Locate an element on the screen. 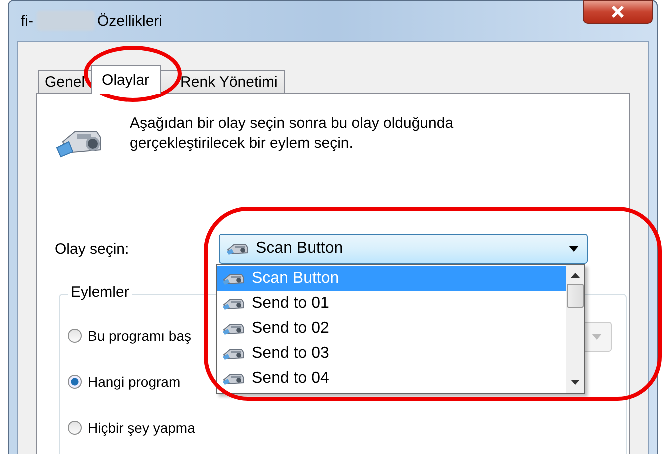 This screenshot has height=454, width=666. tab: Renk Yönetimi is located at coordinates (222, 81).